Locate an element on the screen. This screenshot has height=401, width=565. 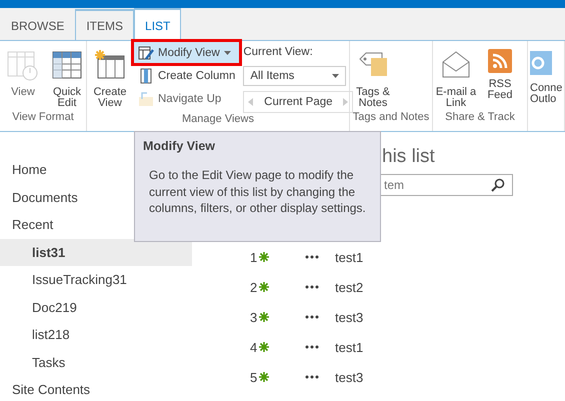
ribbon-button: Quick Edit is located at coordinates (67, 78).